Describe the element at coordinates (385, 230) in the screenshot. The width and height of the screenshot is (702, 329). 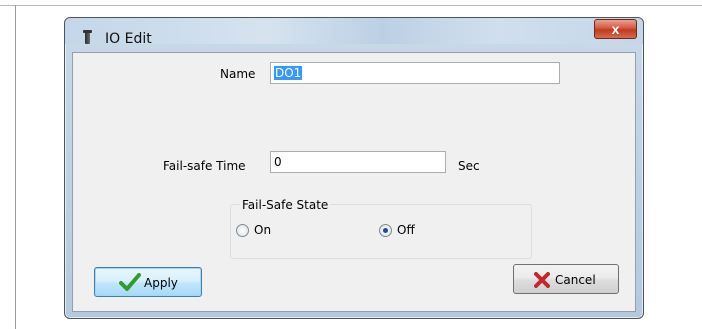
I see `state-off-radio` at that location.